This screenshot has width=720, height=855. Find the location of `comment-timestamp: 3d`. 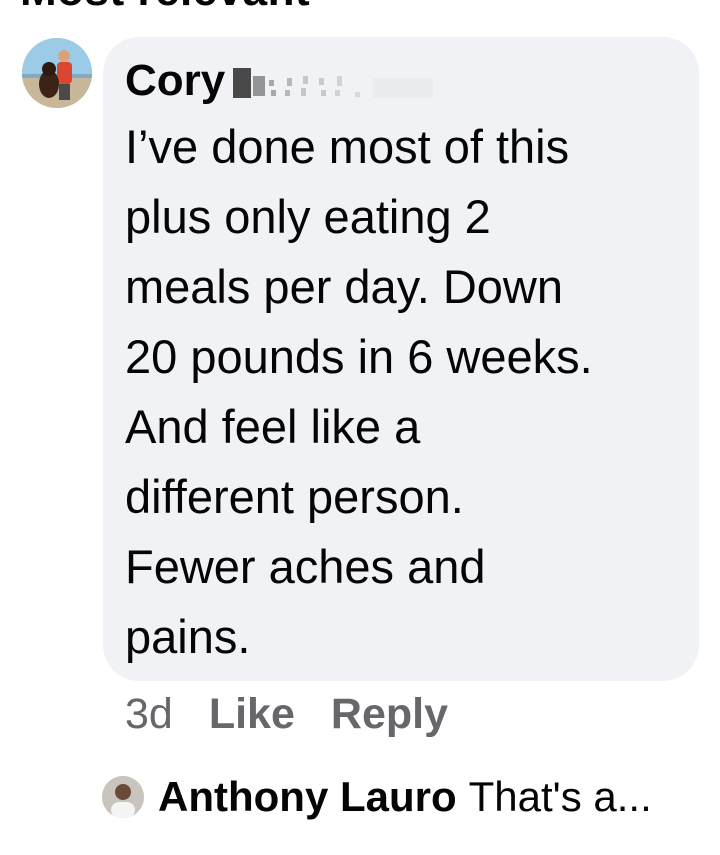

comment-timestamp: 3d is located at coordinates (149, 714).